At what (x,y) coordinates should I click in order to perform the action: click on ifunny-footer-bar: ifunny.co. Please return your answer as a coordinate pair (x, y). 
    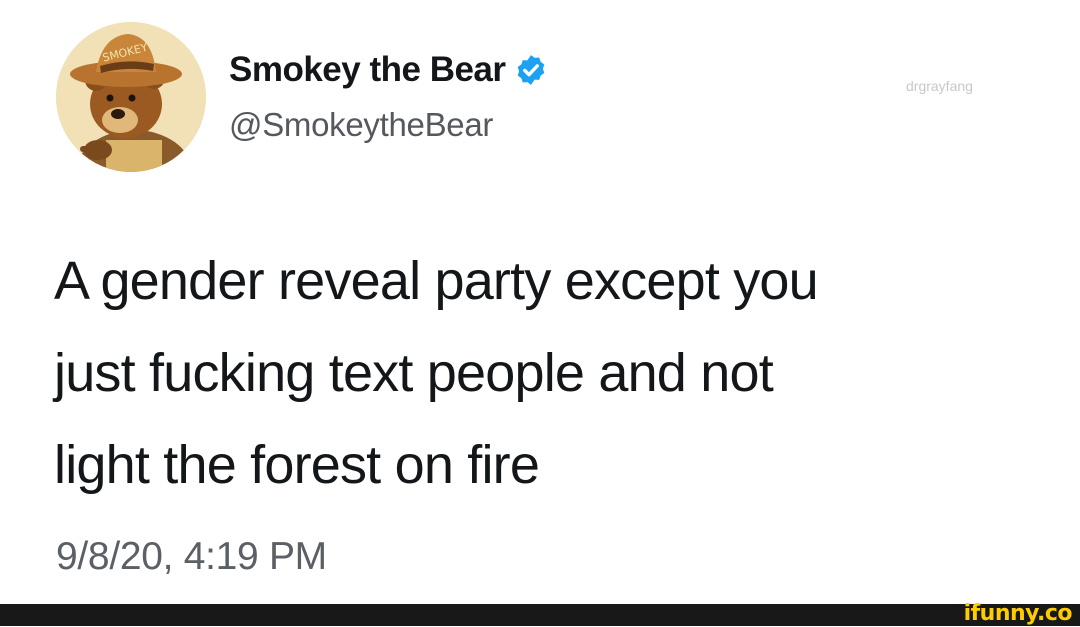
    Looking at the image, I should click on (540, 614).